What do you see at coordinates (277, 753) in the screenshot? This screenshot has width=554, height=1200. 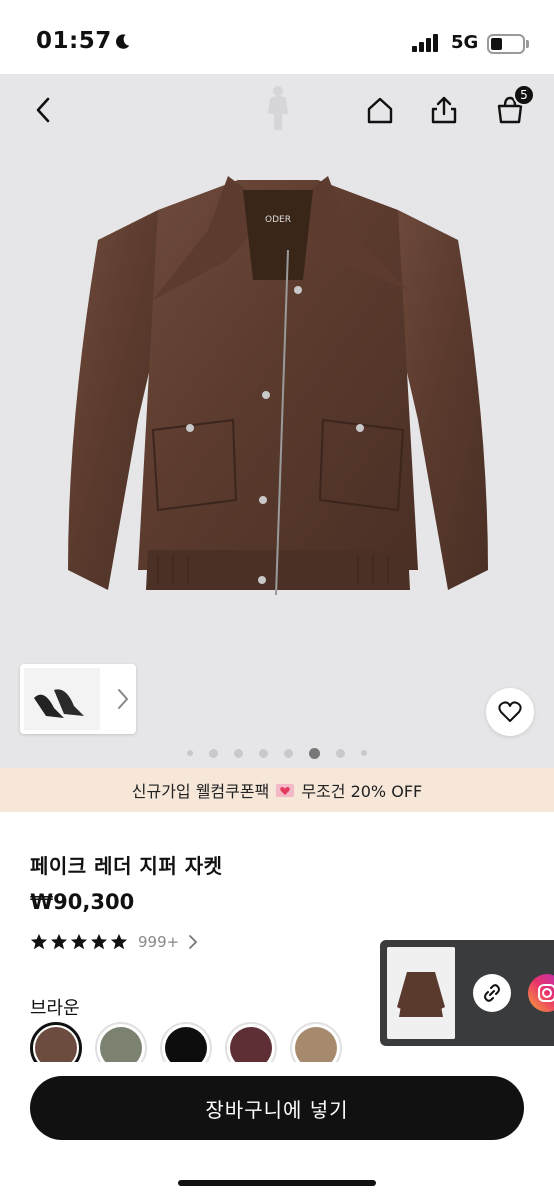 I see `gallery-pagination` at bounding box center [277, 753].